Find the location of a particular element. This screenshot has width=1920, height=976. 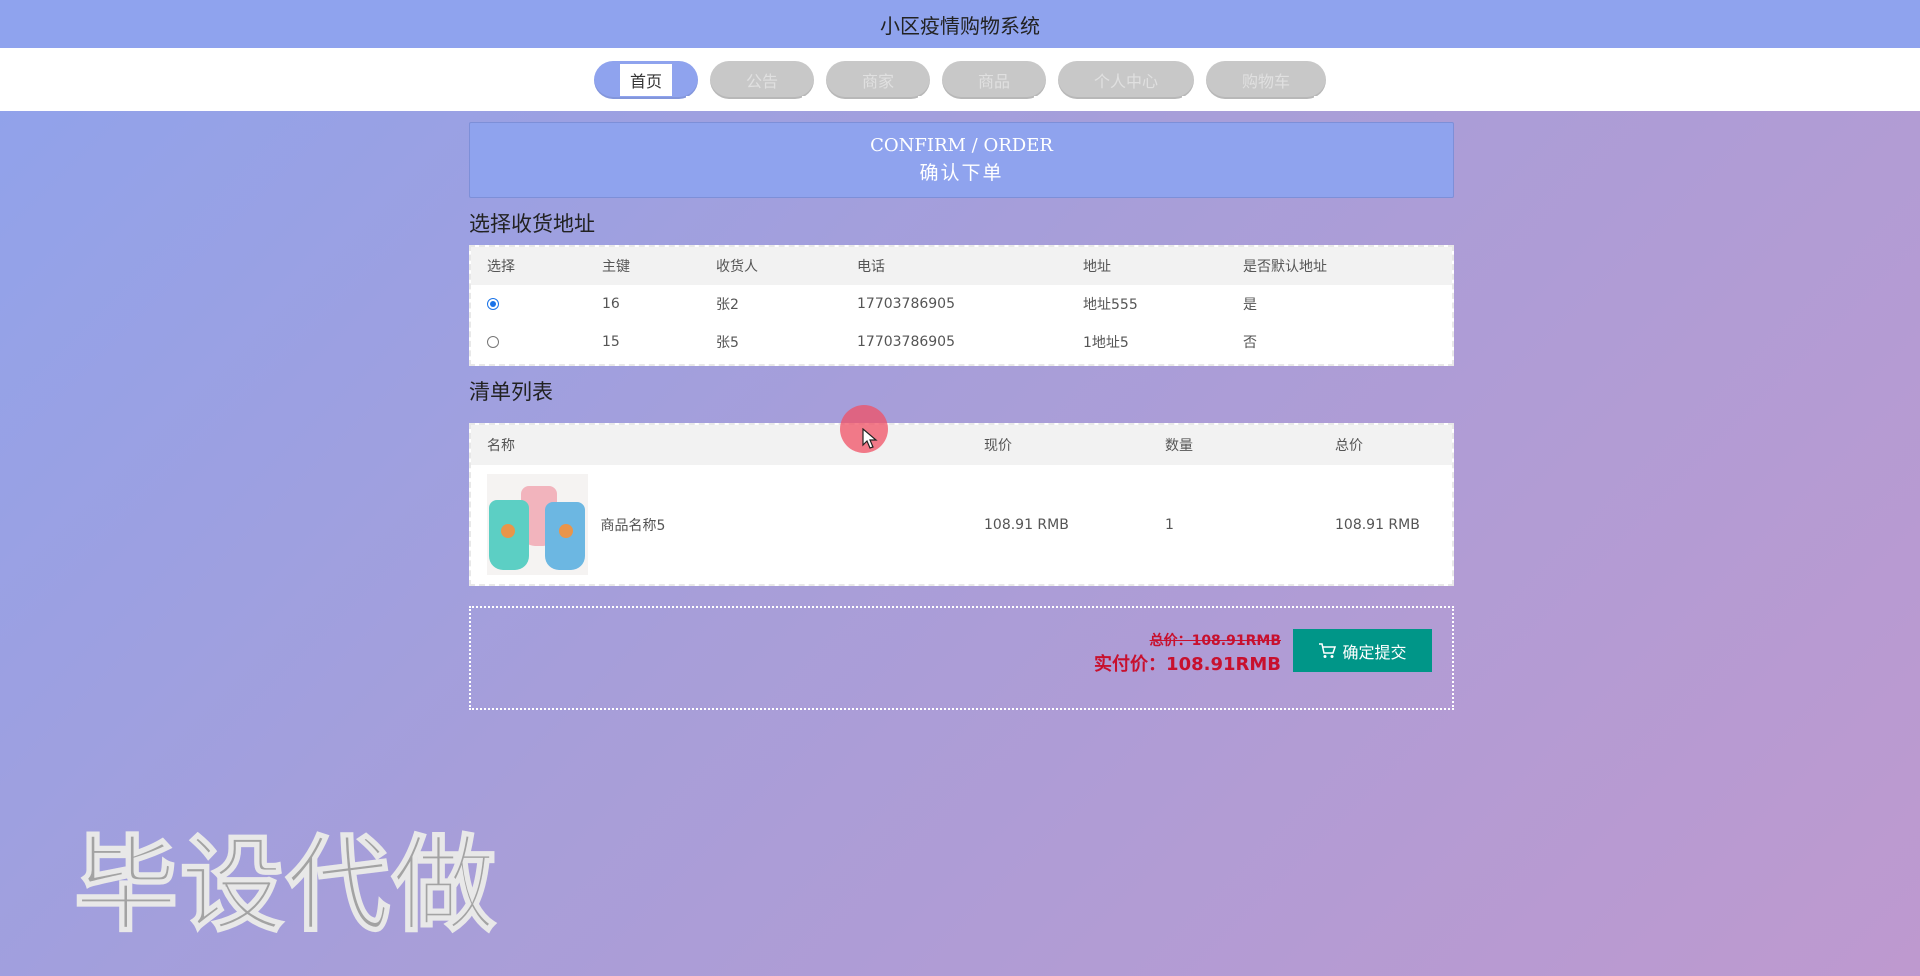

page-title-en: CONFIRM / ORDER is located at coordinates (961, 145).